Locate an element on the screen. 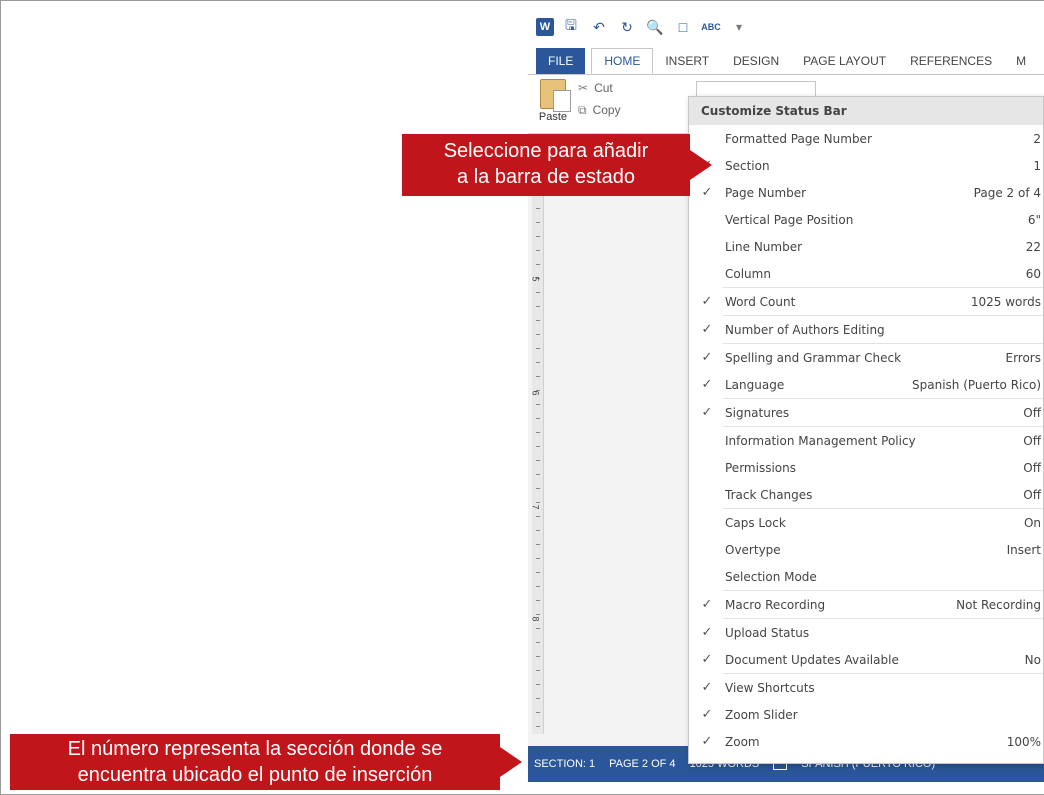  menu-item-value: 1 is located at coordinates (1037, 165).